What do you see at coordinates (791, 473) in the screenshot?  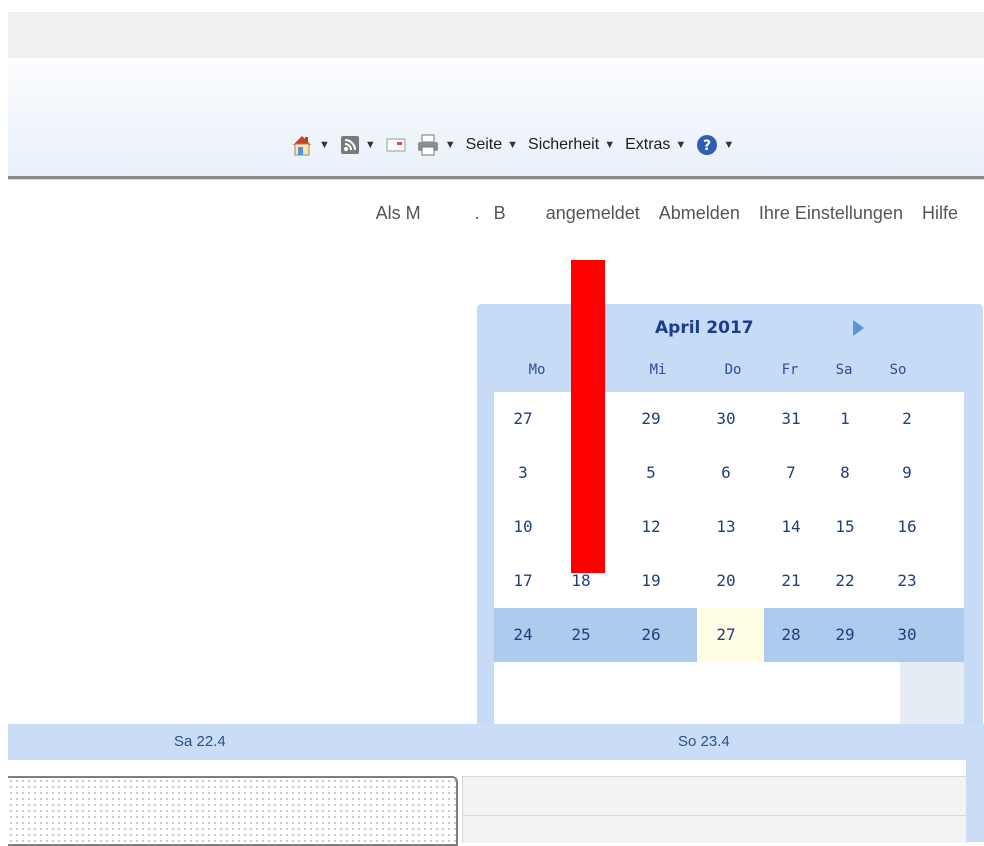 I see `calendar-day: 7` at bounding box center [791, 473].